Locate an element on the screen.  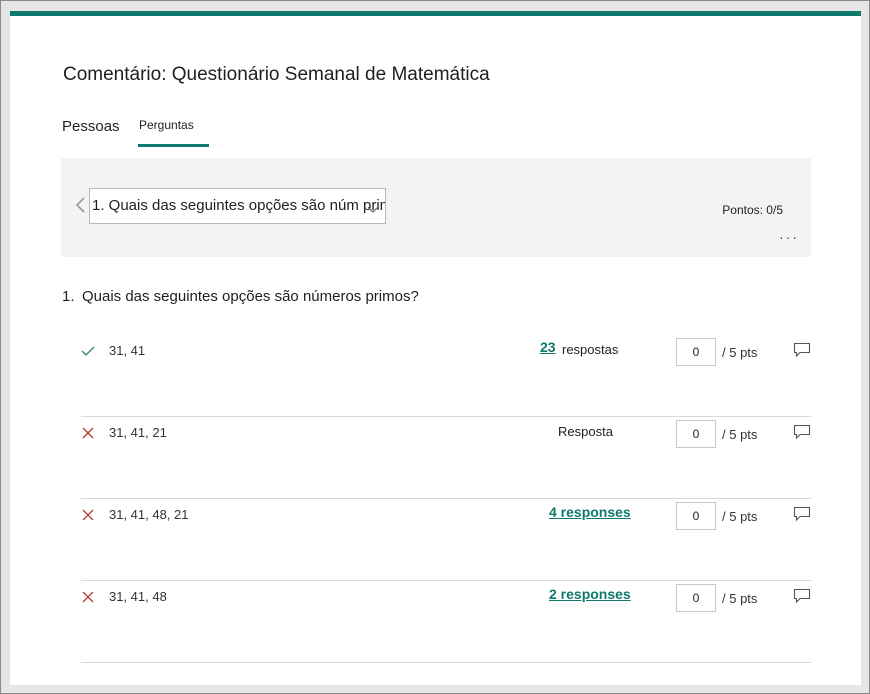
active-tab-indicator is located at coordinates (173, 145).